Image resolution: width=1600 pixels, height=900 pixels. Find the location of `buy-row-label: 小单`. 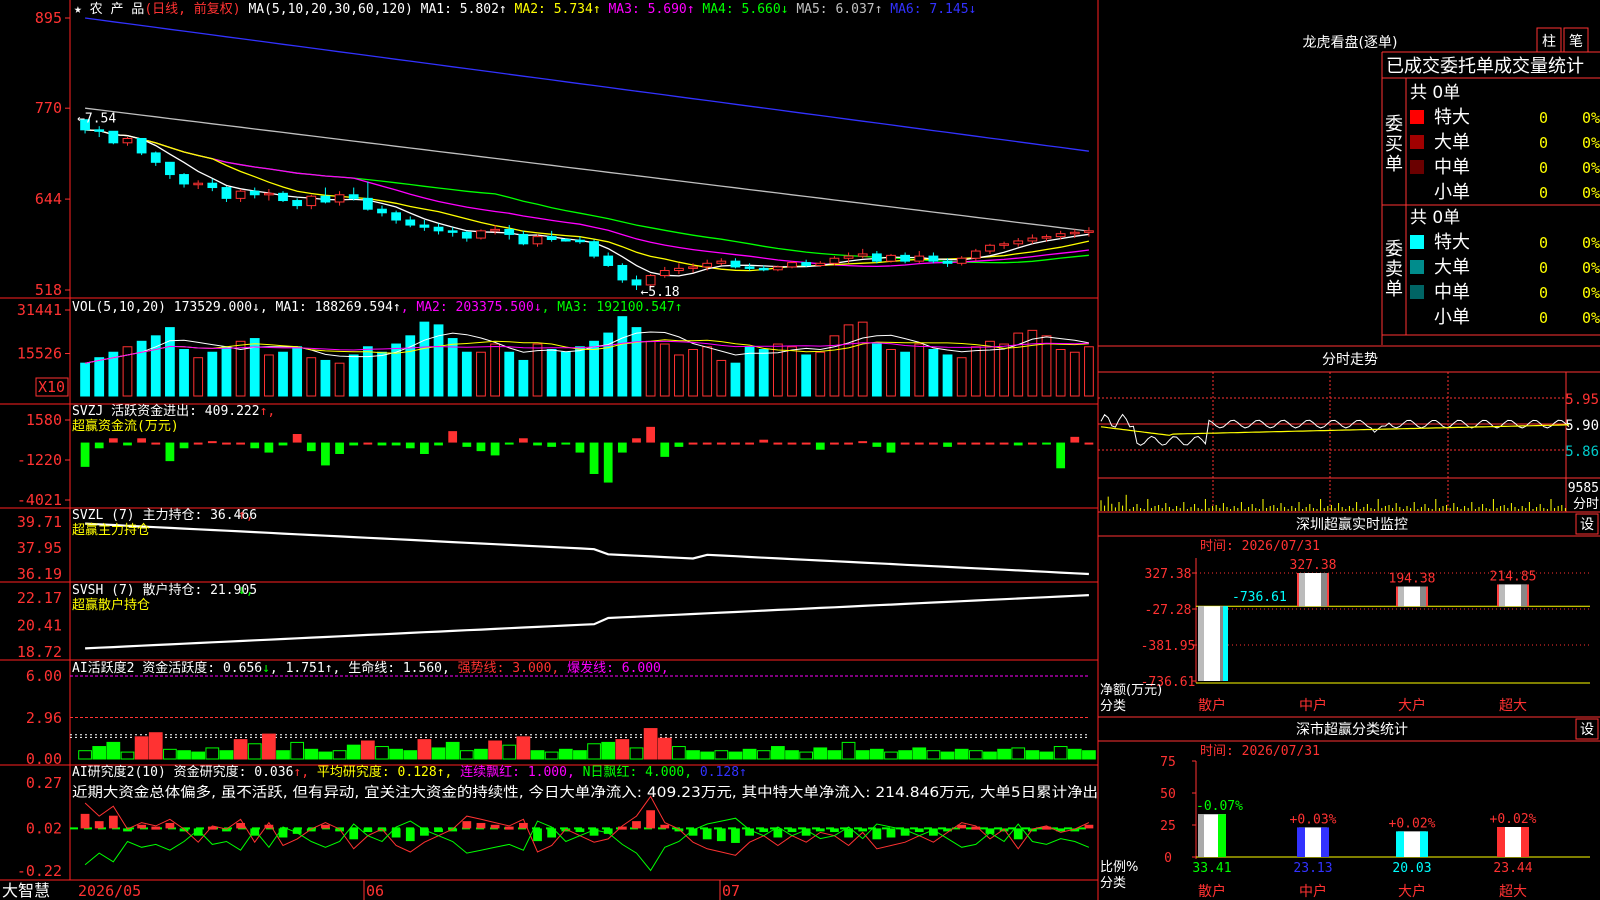

buy-row-label: 小单 is located at coordinates (1452, 192).